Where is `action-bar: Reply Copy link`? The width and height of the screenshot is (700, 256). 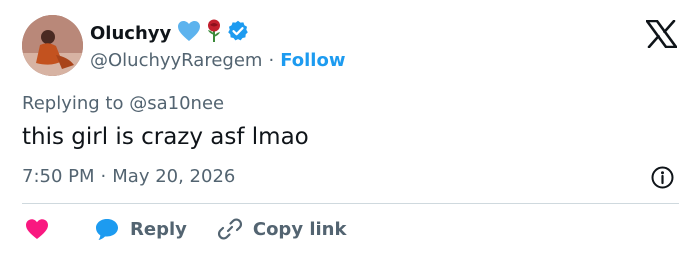
action-bar: Reply Copy link is located at coordinates (184, 229).